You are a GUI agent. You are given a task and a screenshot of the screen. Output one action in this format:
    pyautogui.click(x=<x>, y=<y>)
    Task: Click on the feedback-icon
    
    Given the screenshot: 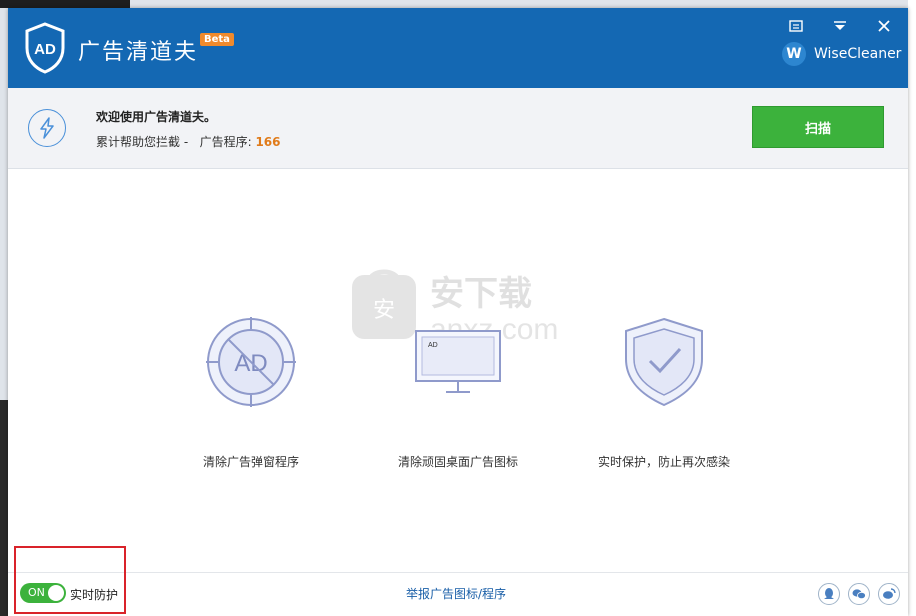 What is the action you would take?
    pyautogui.click(x=796, y=26)
    